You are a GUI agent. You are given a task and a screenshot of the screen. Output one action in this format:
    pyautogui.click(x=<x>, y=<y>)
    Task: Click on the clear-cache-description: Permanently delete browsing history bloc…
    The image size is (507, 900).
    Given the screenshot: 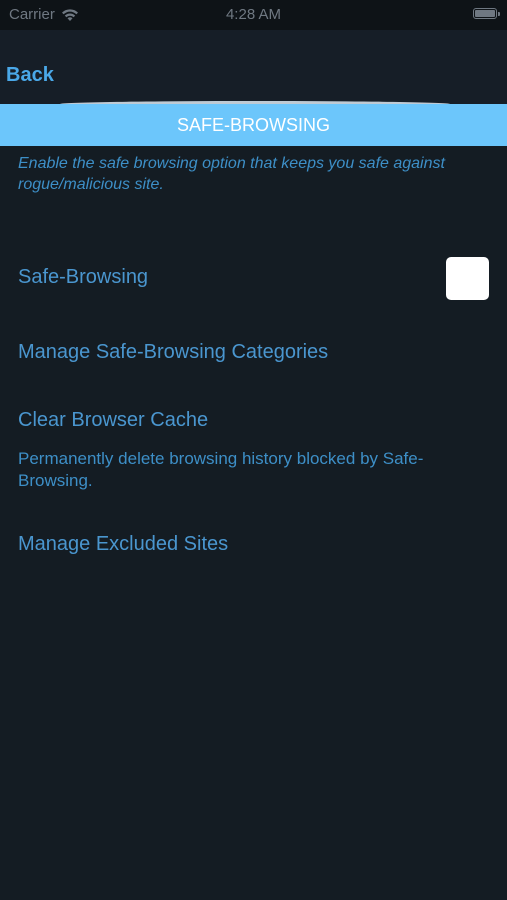 What is the action you would take?
    pyautogui.click(x=221, y=469)
    